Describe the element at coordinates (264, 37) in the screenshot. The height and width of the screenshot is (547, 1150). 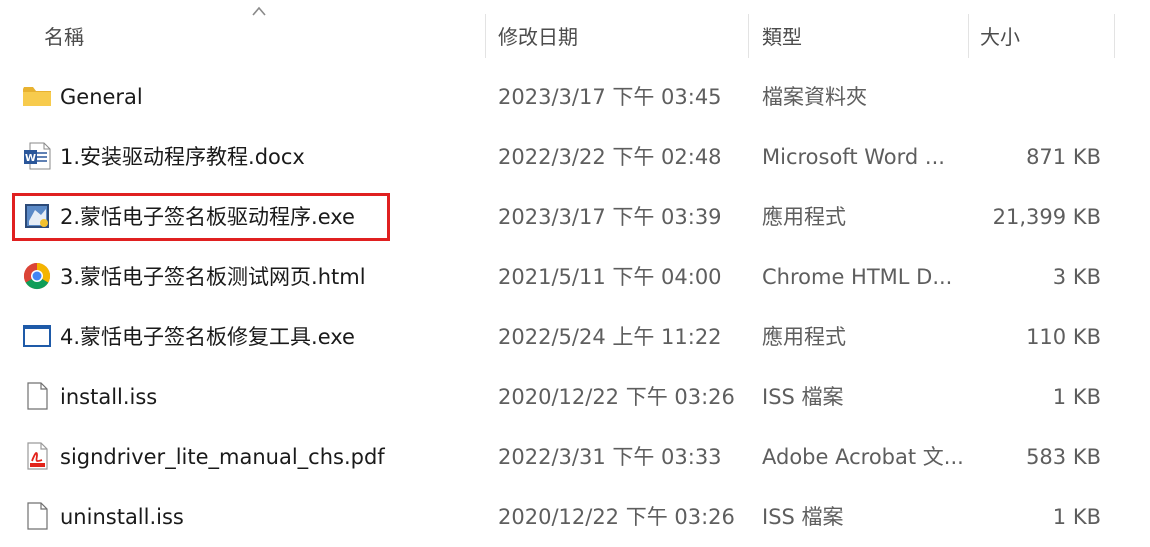
I see `column-header-name: 名稱` at that location.